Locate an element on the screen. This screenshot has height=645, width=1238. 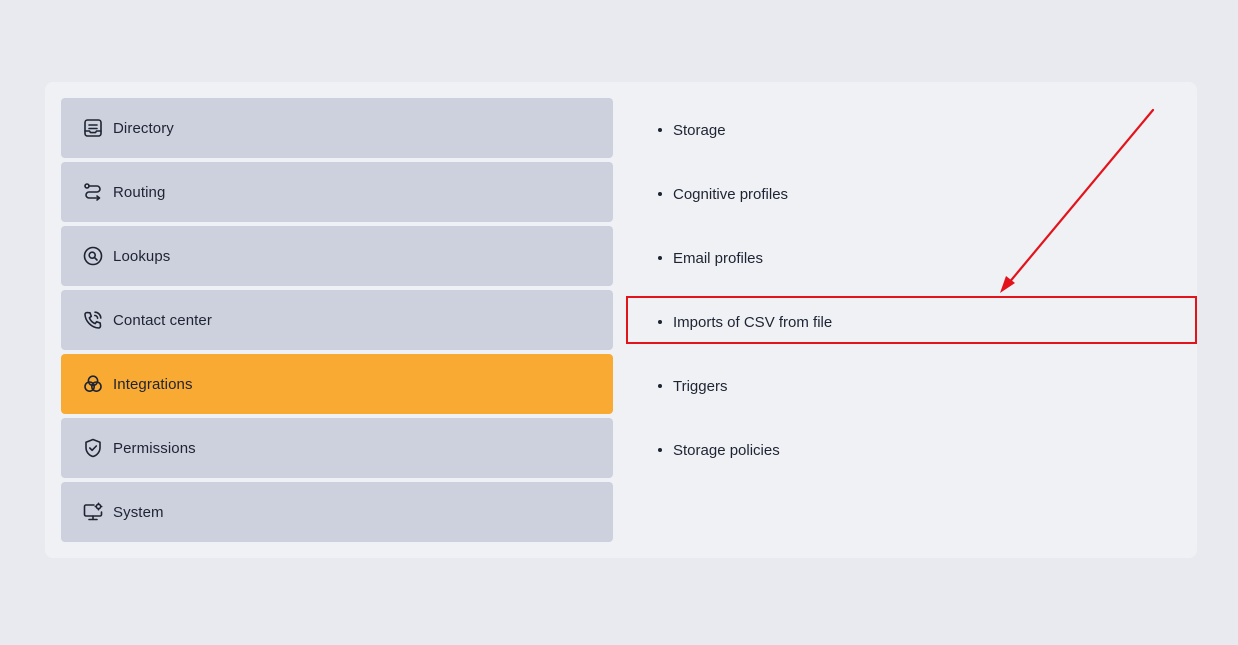
submenu-item-label: Storage is located at coordinates (699, 130).